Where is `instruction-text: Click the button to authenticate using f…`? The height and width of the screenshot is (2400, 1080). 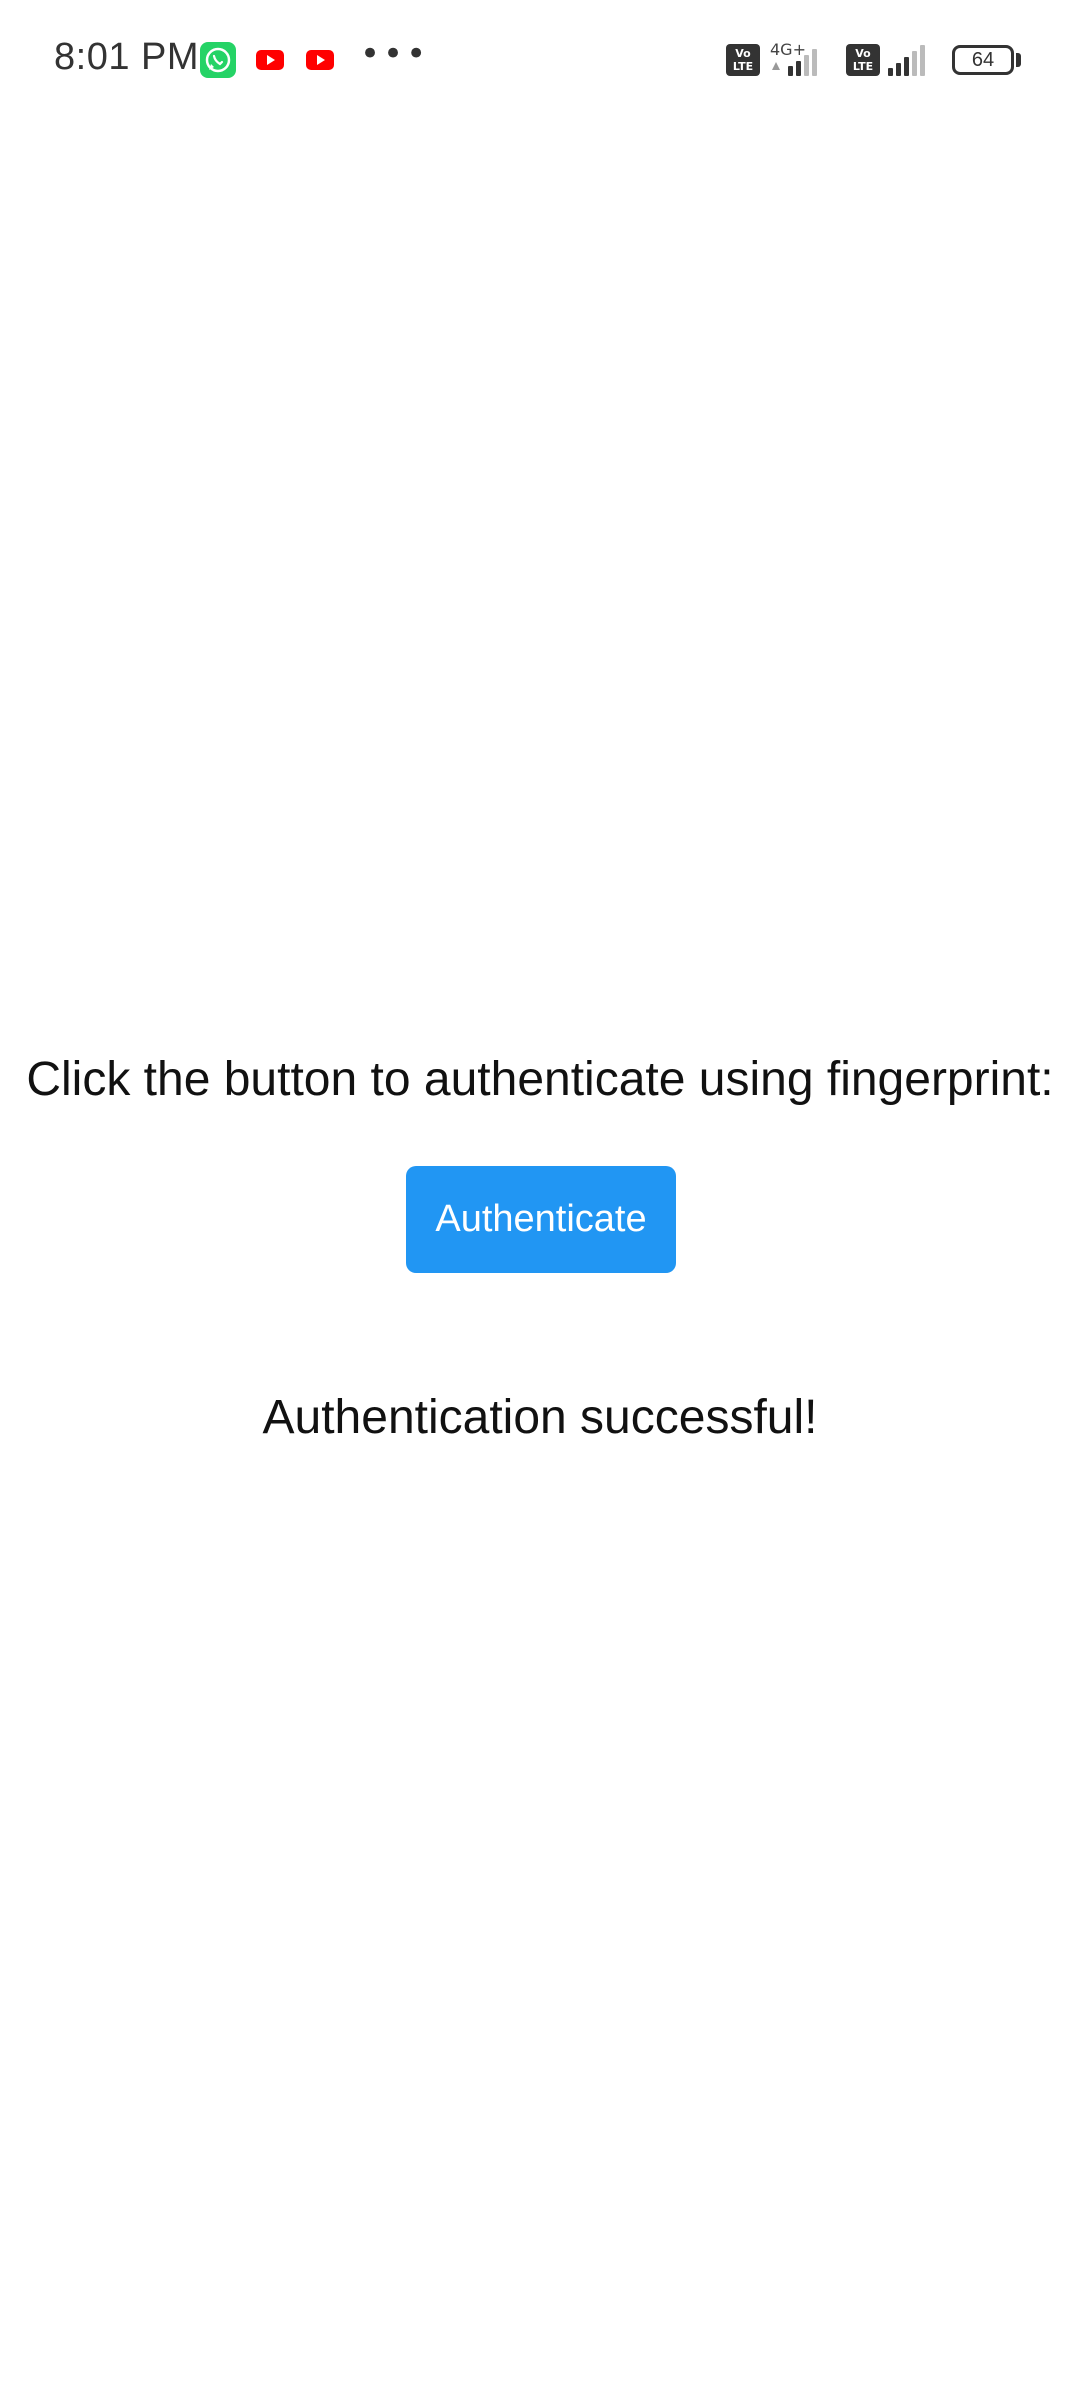 instruction-text: Click the button to authenticate using f… is located at coordinates (540, 1079).